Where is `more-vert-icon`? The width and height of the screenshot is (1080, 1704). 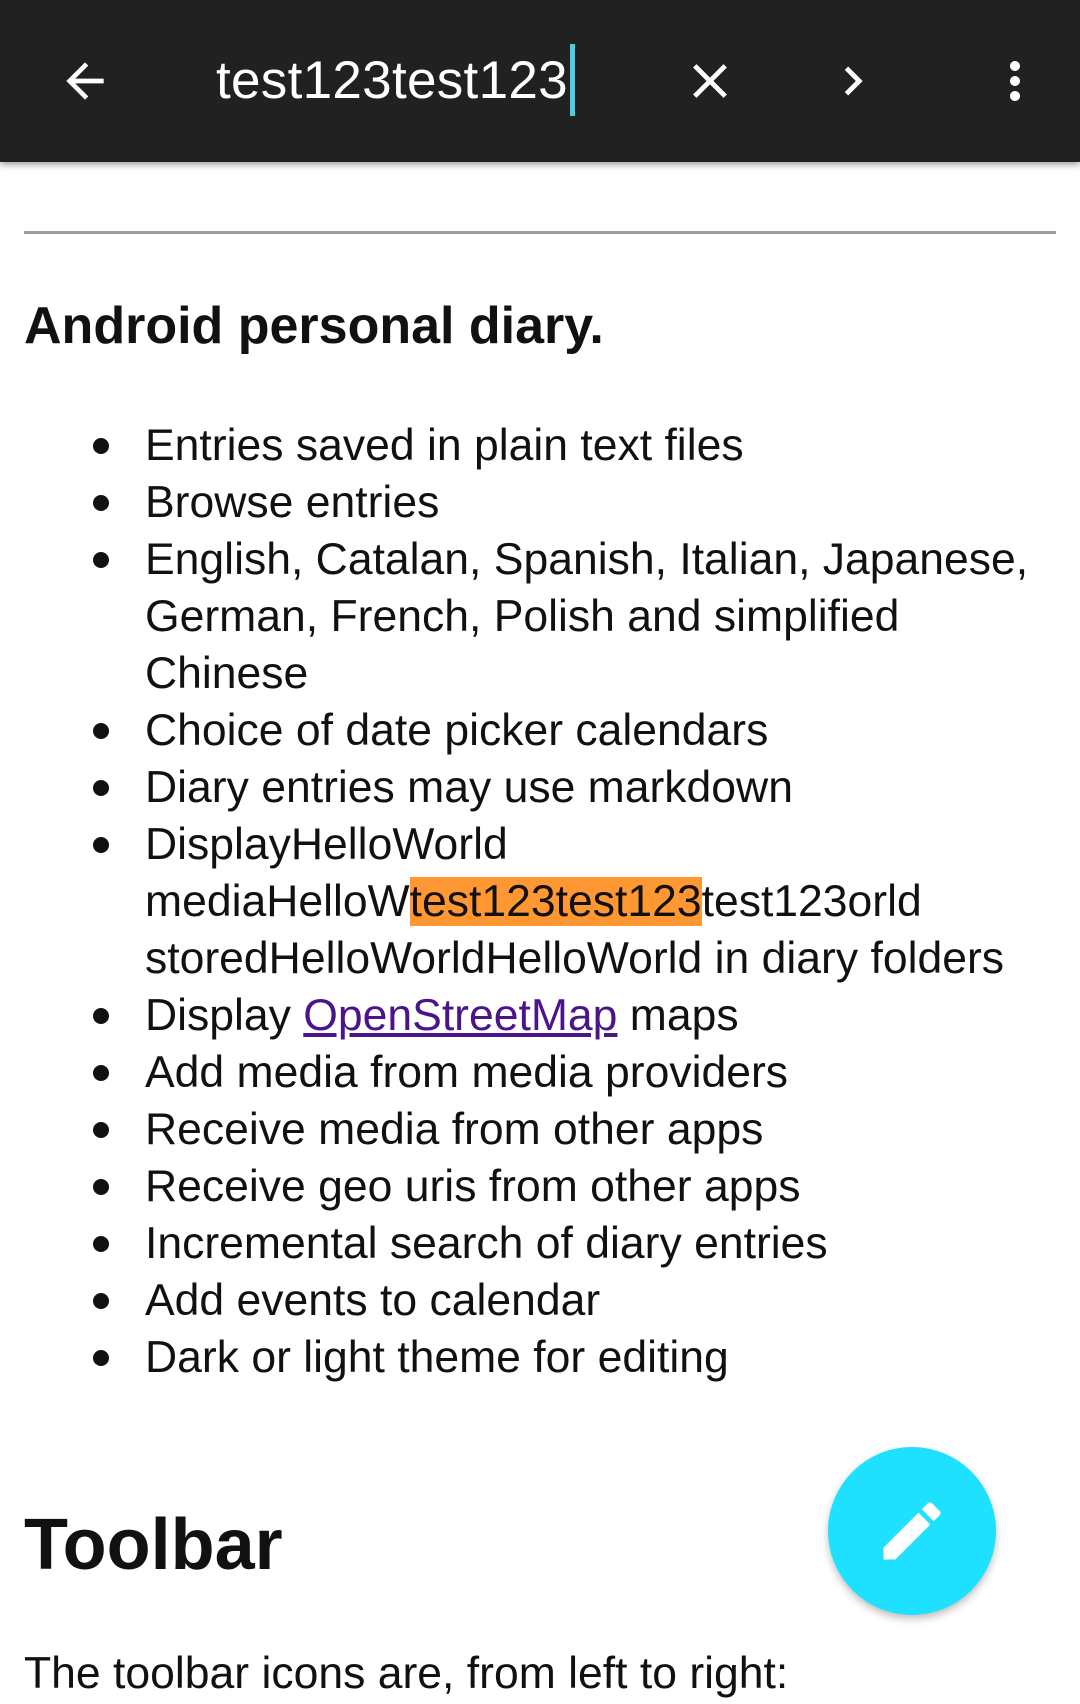 more-vert-icon is located at coordinates (1015, 81).